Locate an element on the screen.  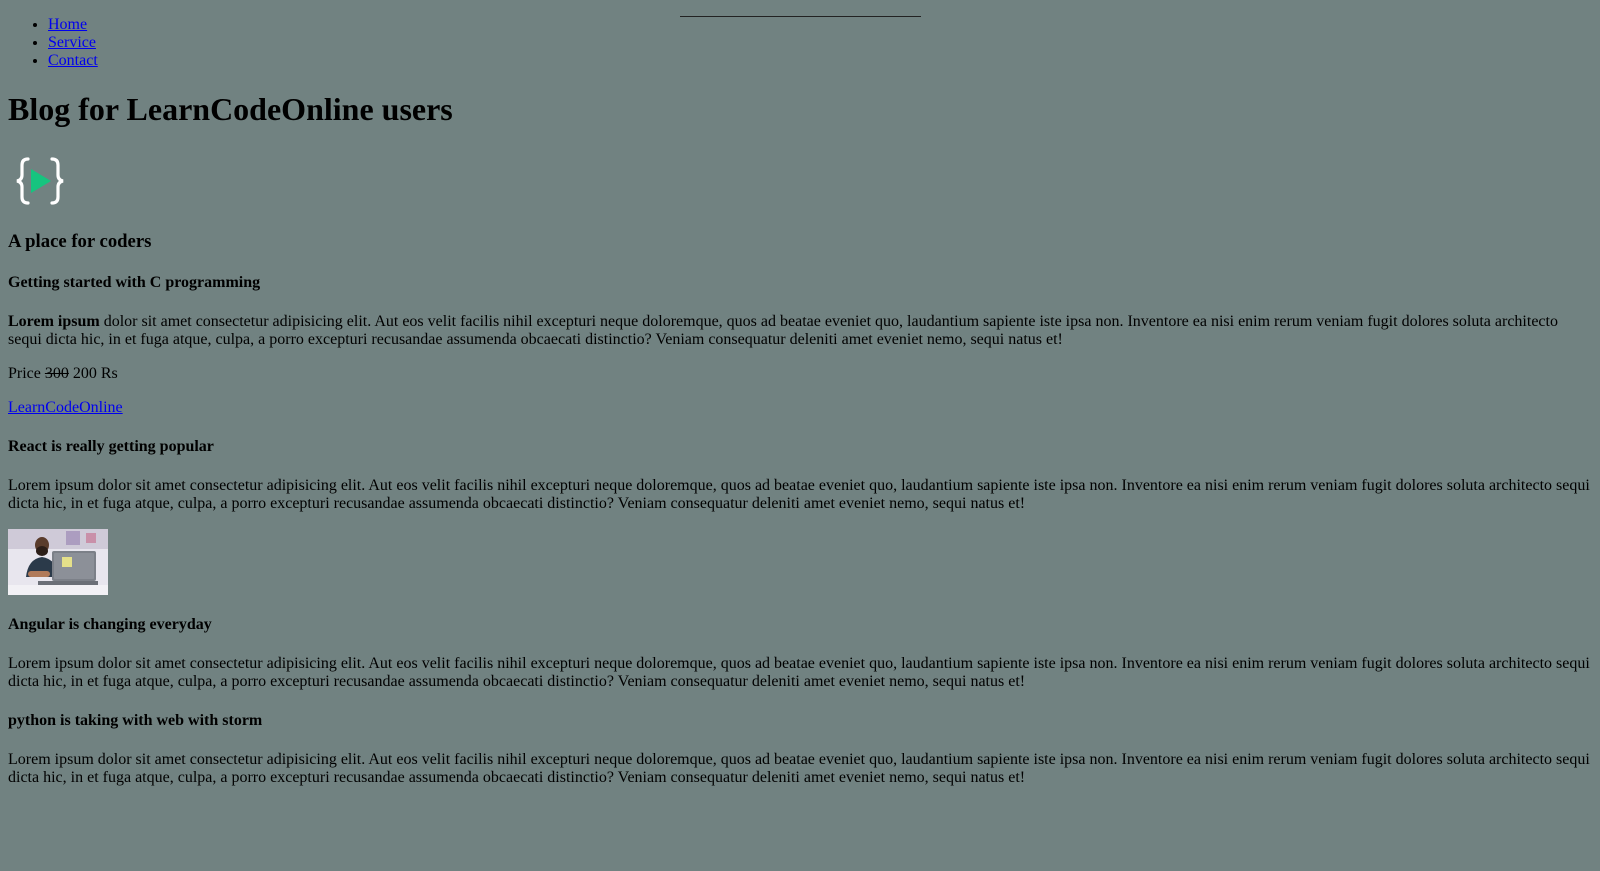
post-title: Angular is changing everyday is located at coordinates (110, 624).